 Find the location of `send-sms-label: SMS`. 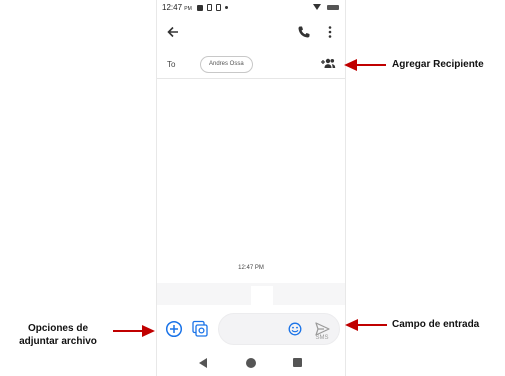

send-sms-label: SMS is located at coordinates (322, 338).